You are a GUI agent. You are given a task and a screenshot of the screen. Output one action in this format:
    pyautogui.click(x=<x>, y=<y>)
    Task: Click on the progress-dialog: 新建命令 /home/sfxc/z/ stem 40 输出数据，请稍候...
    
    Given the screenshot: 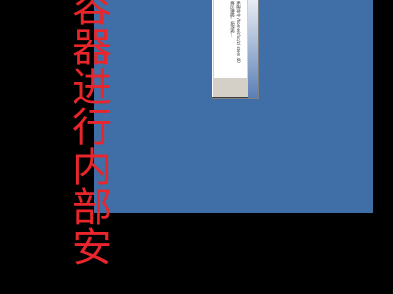 What is the action you would take?
    pyautogui.click(x=235, y=49)
    